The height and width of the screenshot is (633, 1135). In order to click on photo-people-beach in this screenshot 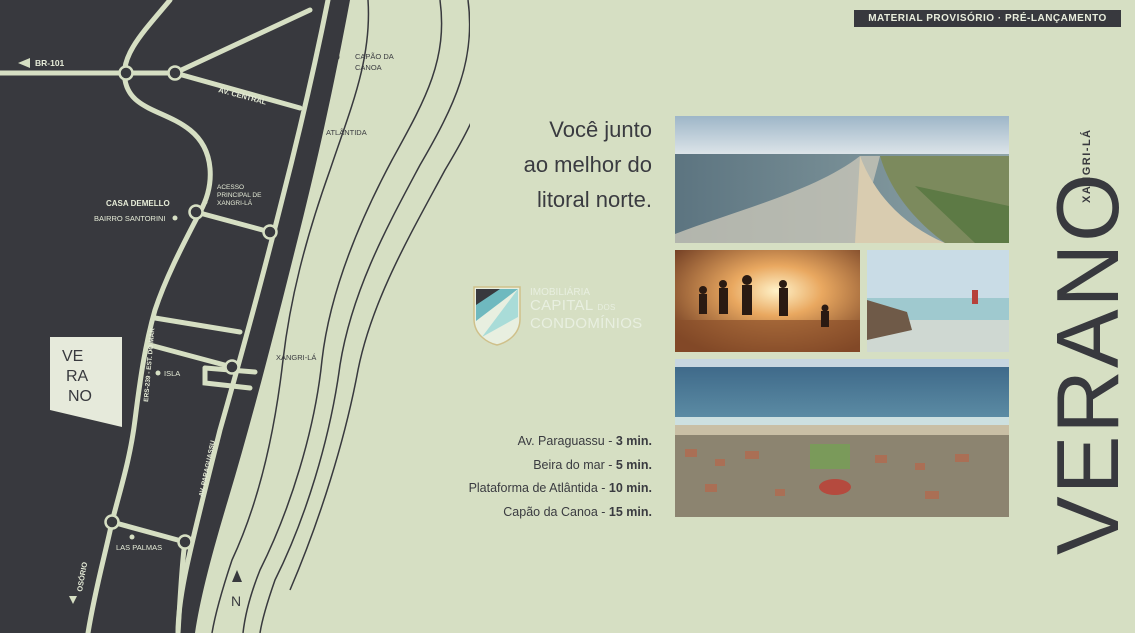, I will do `click(767, 301)`.